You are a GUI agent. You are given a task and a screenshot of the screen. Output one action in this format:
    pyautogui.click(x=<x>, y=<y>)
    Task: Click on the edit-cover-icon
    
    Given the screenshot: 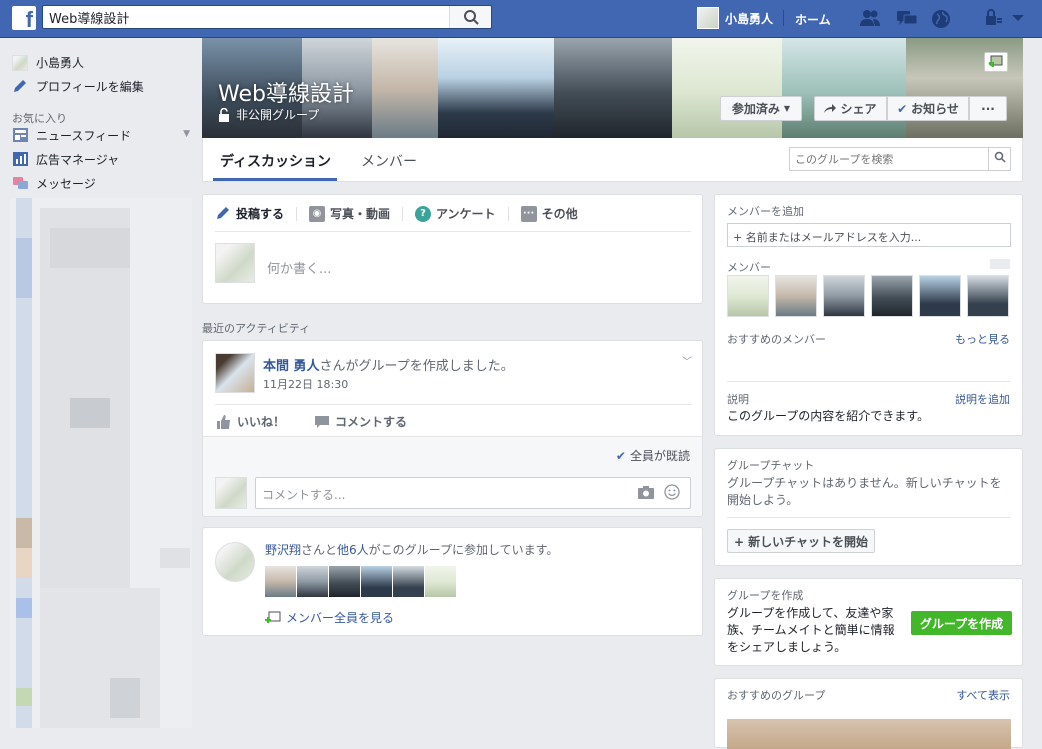 What is the action you would take?
    pyautogui.click(x=996, y=62)
    